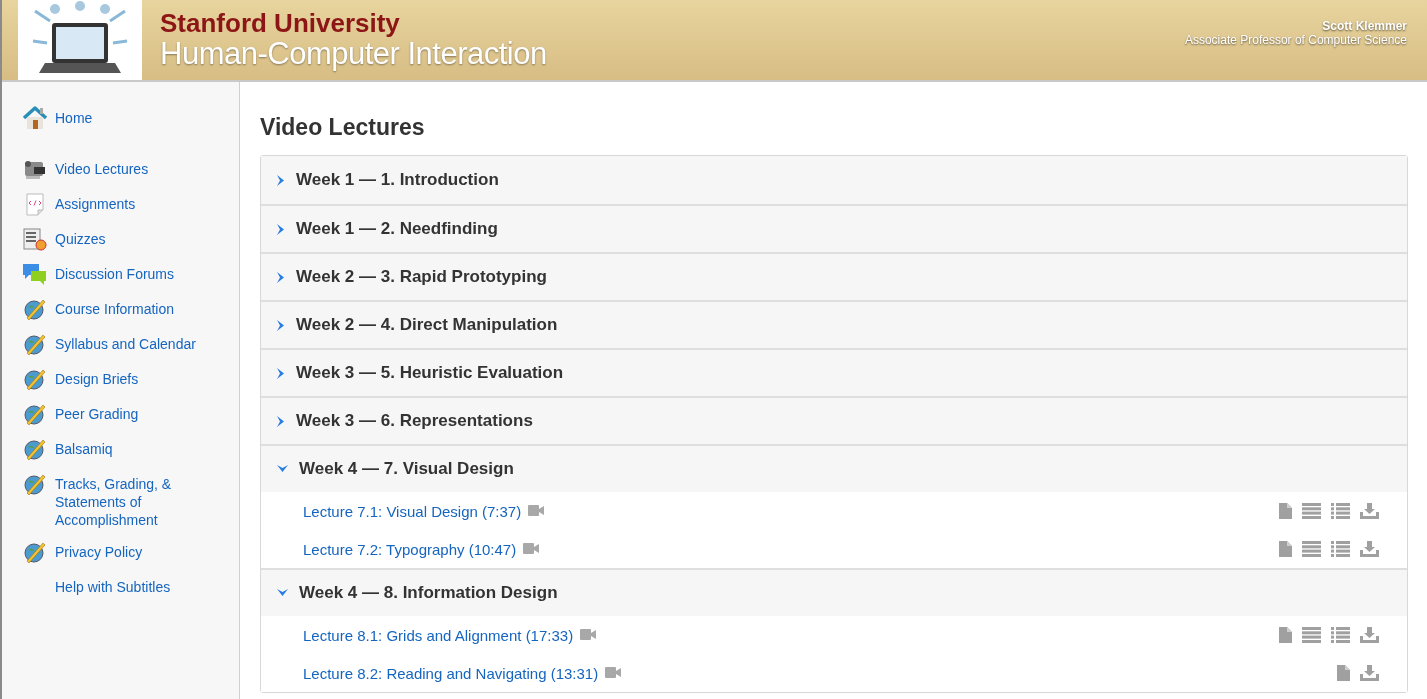 This screenshot has height=699, width=1427. Describe the element at coordinates (97, 379) in the screenshot. I see `sidebar-link: Design Briefs` at that location.